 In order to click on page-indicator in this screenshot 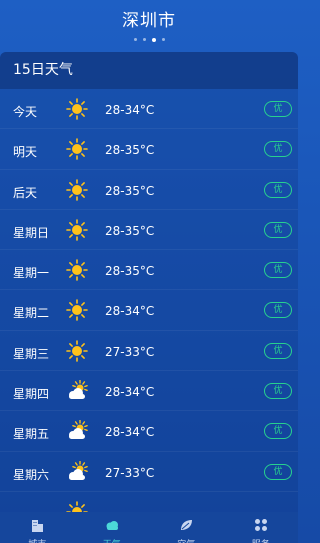, I will do `click(149, 39)`.